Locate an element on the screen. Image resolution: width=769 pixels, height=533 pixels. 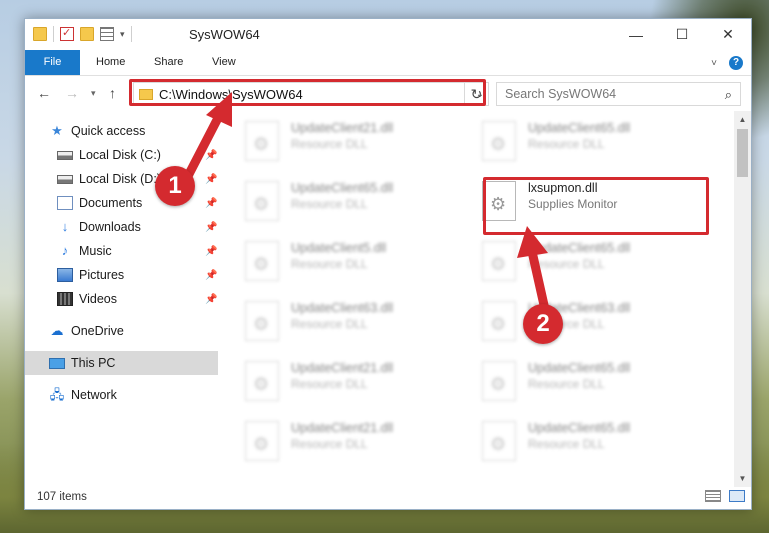
sidebar-item-label: Network is located at coordinates (94, 395).